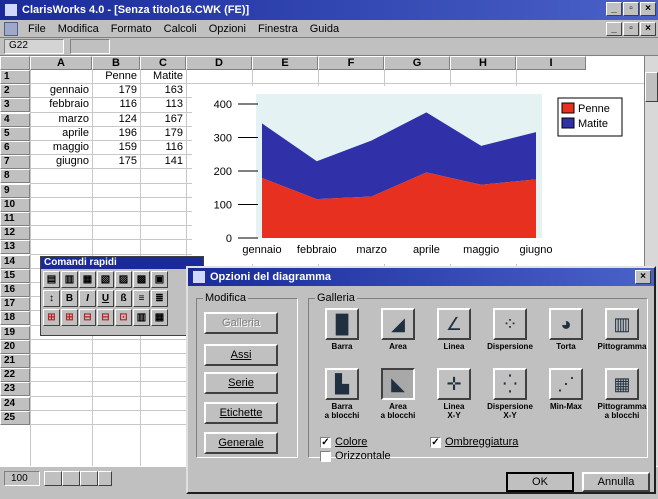  Describe the element at coordinates (355, 456) in the screenshot. I see `orizzontale-checkbox: Orizzontale` at that location.